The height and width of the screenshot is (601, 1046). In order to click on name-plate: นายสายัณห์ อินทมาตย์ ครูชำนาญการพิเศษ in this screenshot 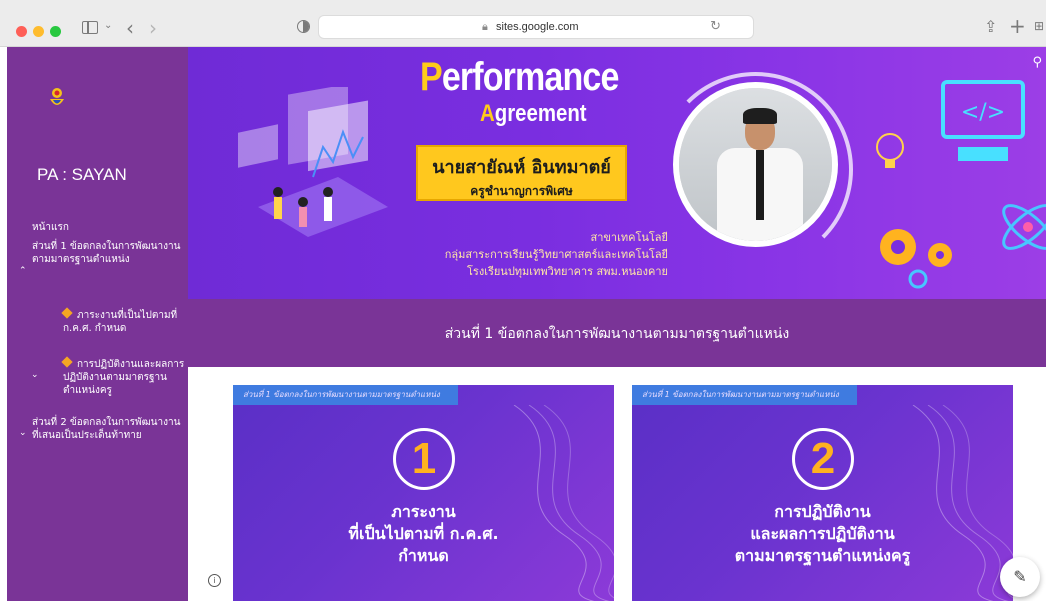, I will do `click(521, 173)`.